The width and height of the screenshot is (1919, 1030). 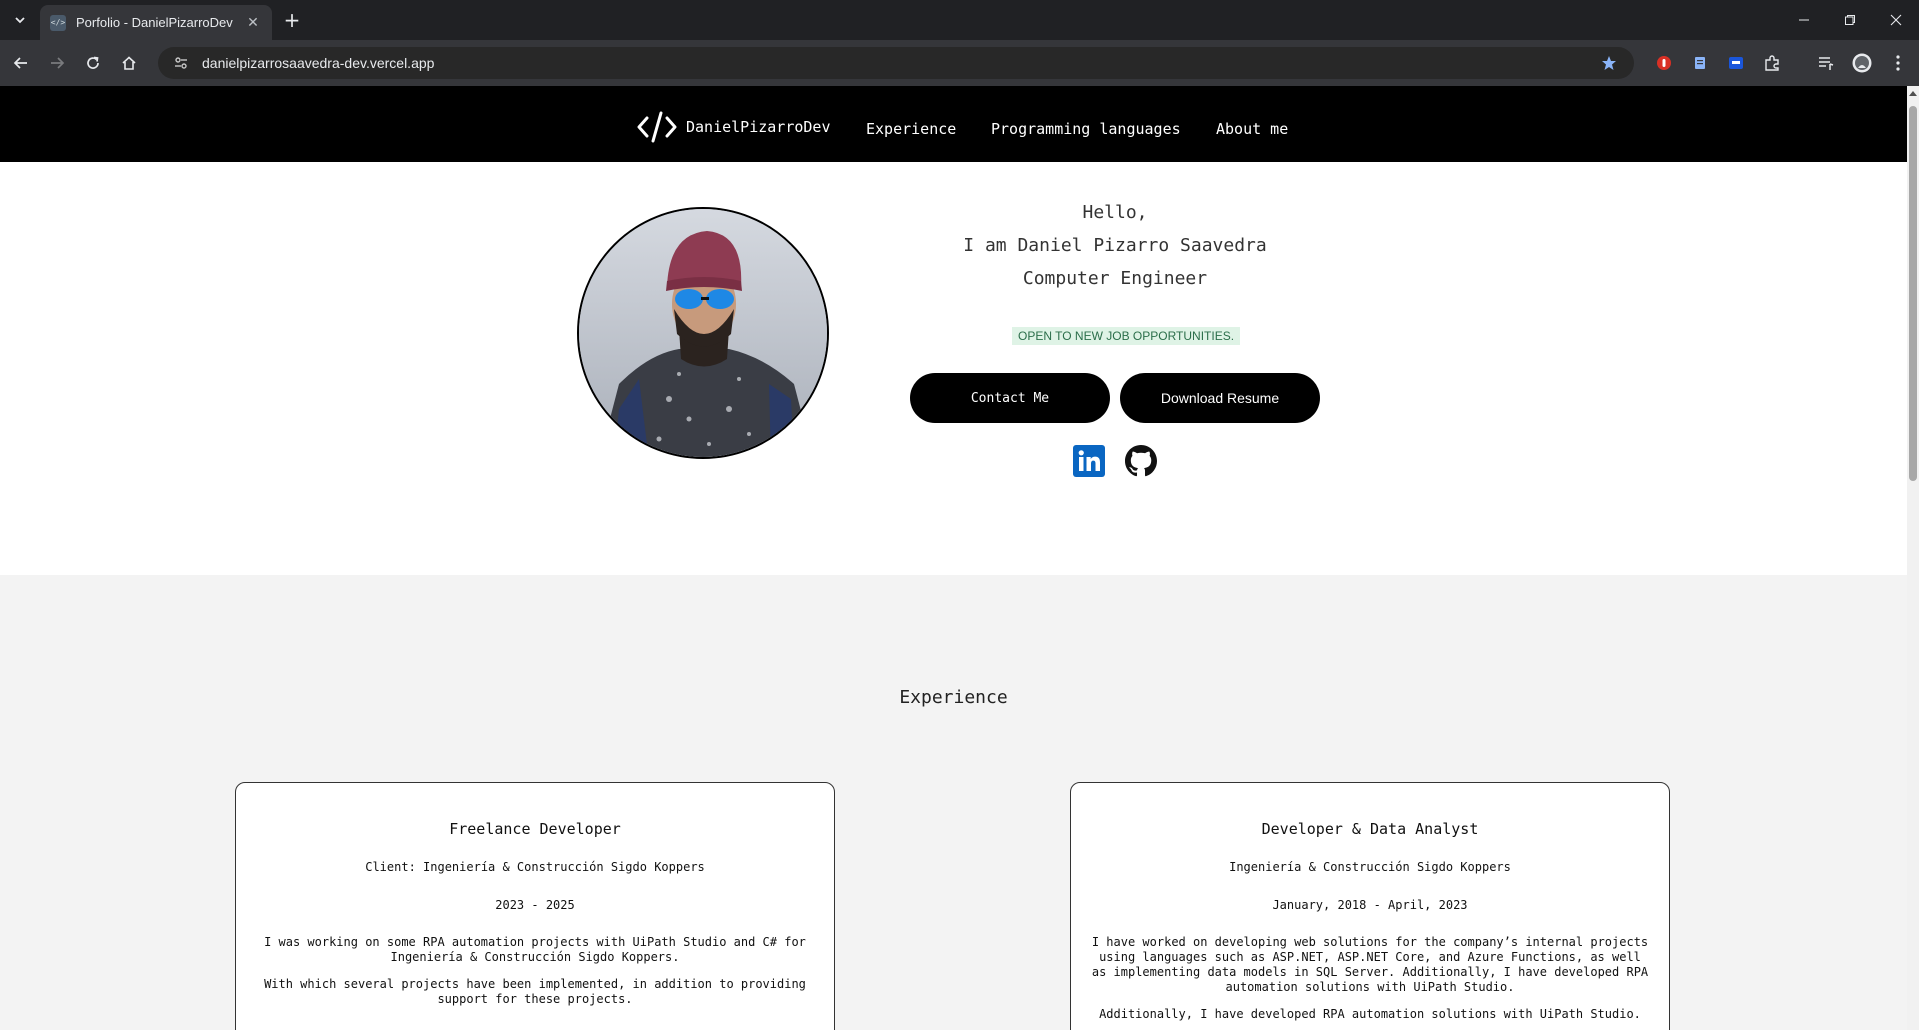 I want to click on extension-blue-icon, so click(x=1736, y=63).